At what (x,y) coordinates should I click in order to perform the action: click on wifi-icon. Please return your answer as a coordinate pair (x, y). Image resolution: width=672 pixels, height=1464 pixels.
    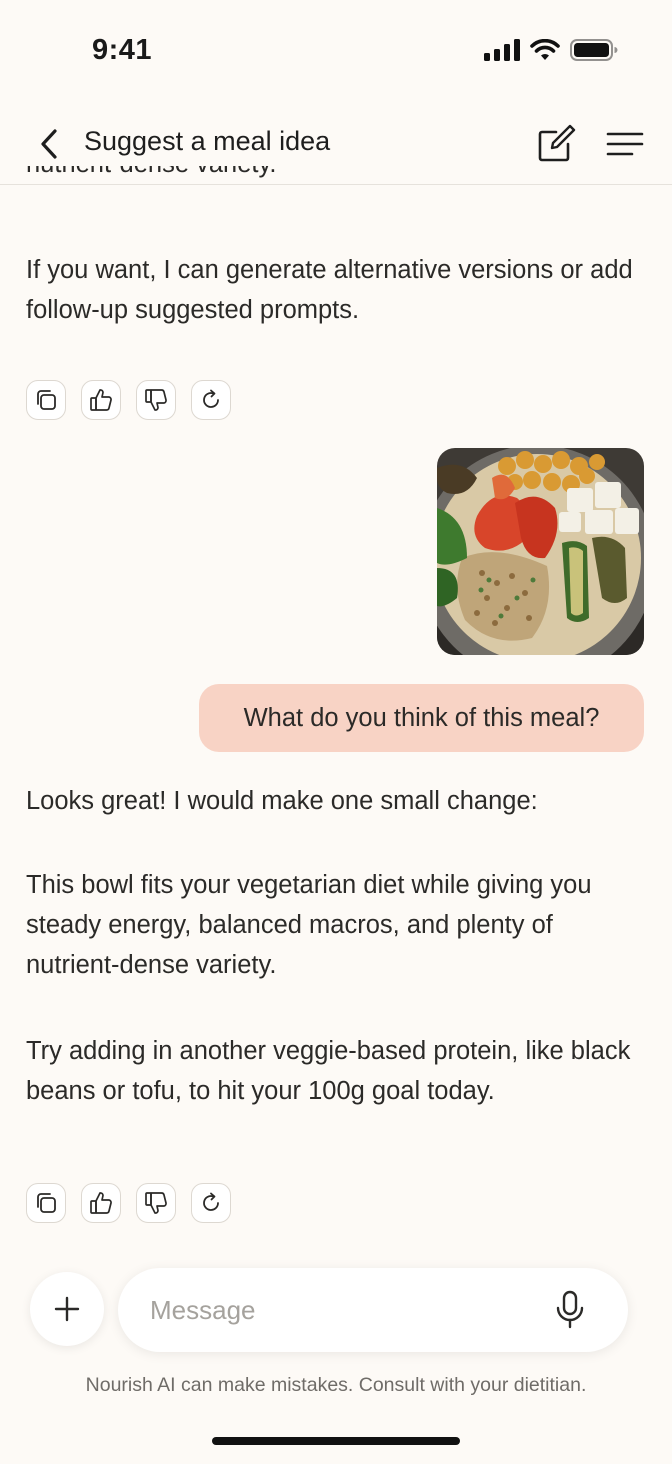
    Looking at the image, I should click on (545, 49).